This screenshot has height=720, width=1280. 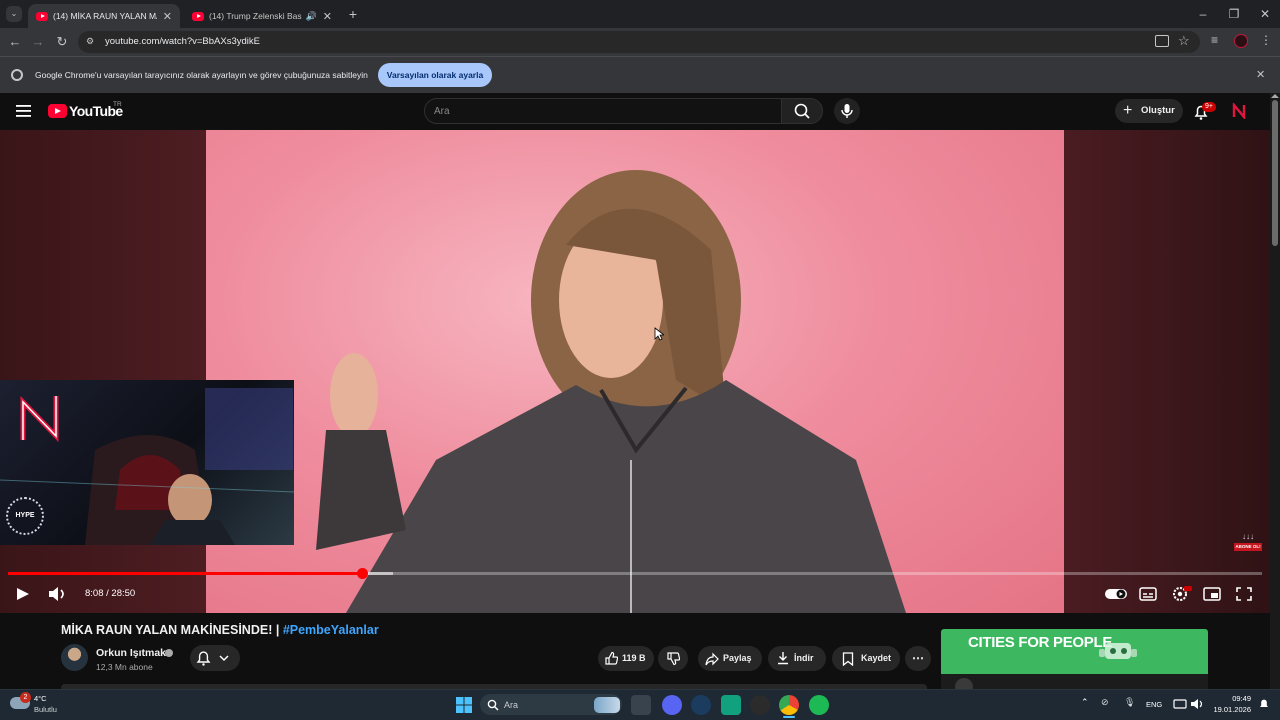 What do you see at coordinates (131, 653) in the screenshot?
I see `channel-name: Orkun Işıtmak` at bounding box center [131, 653].